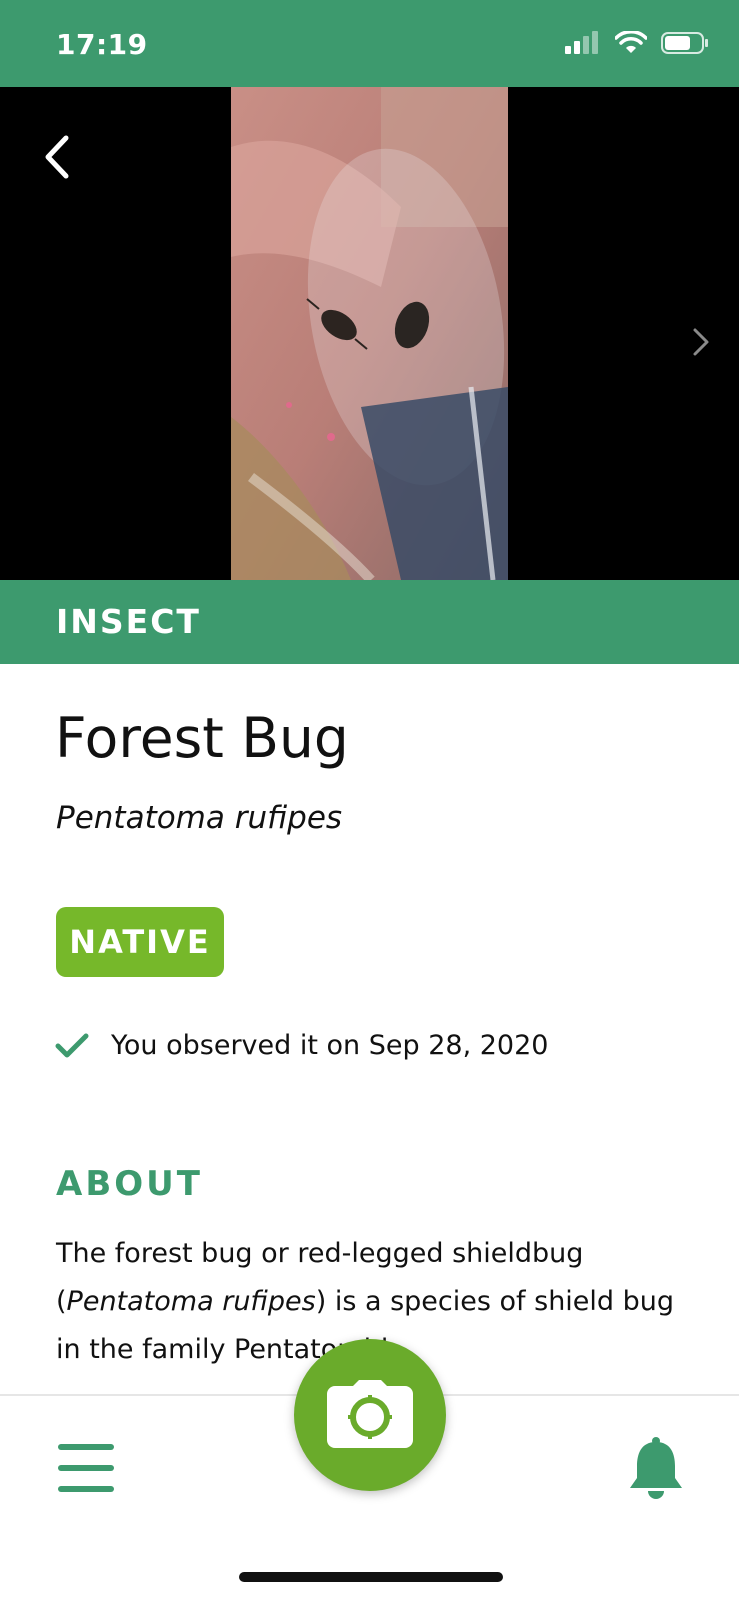 This screenshot has height=1602, width=739. What do you see at coordinates (330, 1045) in the screenshot?
I see `observation-text: You observed it on Sep 28, 2020` at bounding box center [330, 1045].